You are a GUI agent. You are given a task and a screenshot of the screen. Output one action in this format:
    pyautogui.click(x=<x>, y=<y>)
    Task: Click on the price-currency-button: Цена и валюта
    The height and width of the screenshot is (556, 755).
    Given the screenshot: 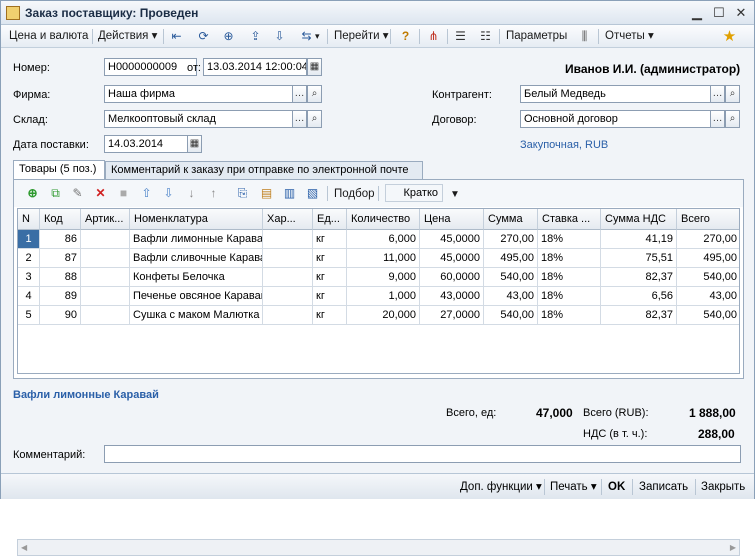 What is the action you would take?
    pyautogui.click(x=48, y=36)
    